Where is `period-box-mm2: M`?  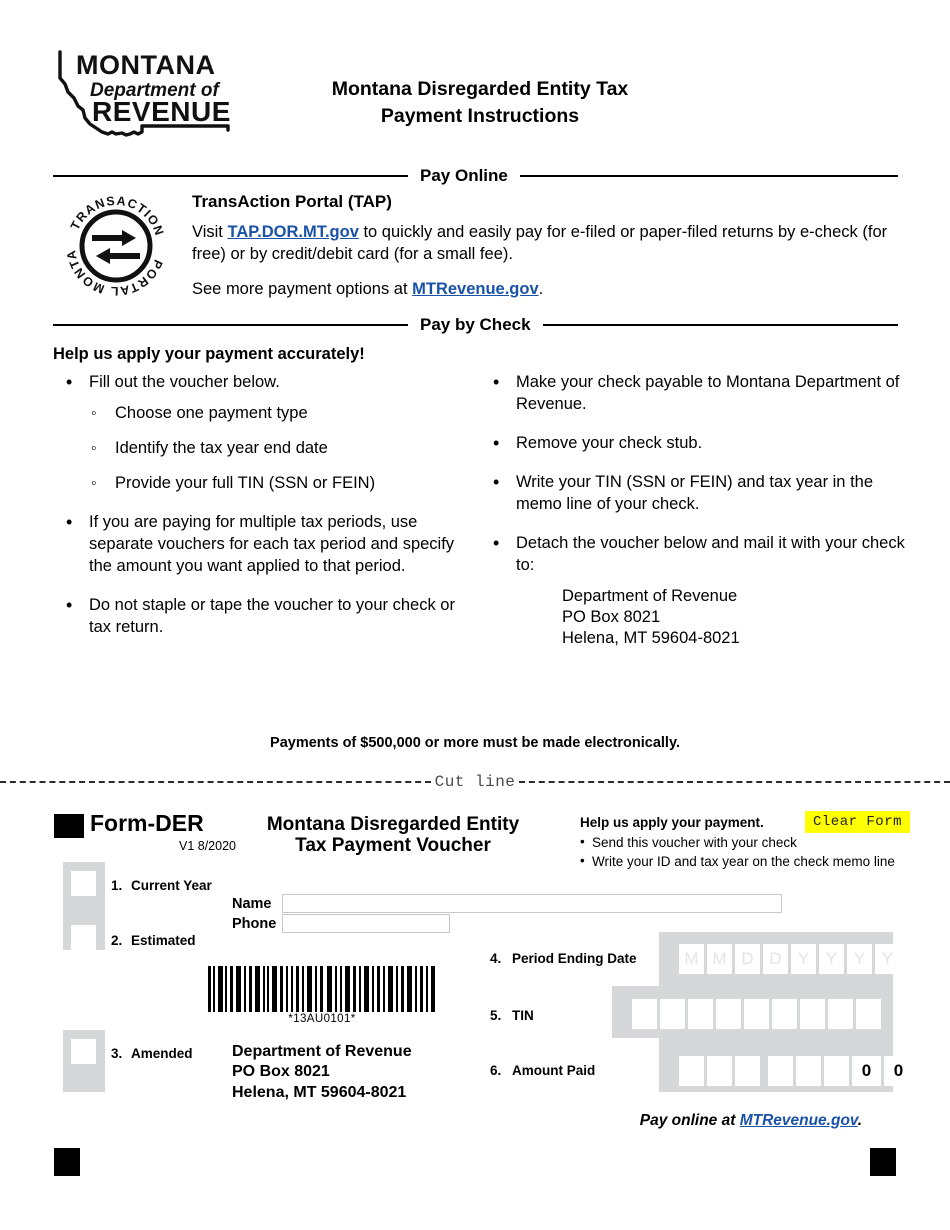
period-box-mm2: M is located at coordinates (719, 959).